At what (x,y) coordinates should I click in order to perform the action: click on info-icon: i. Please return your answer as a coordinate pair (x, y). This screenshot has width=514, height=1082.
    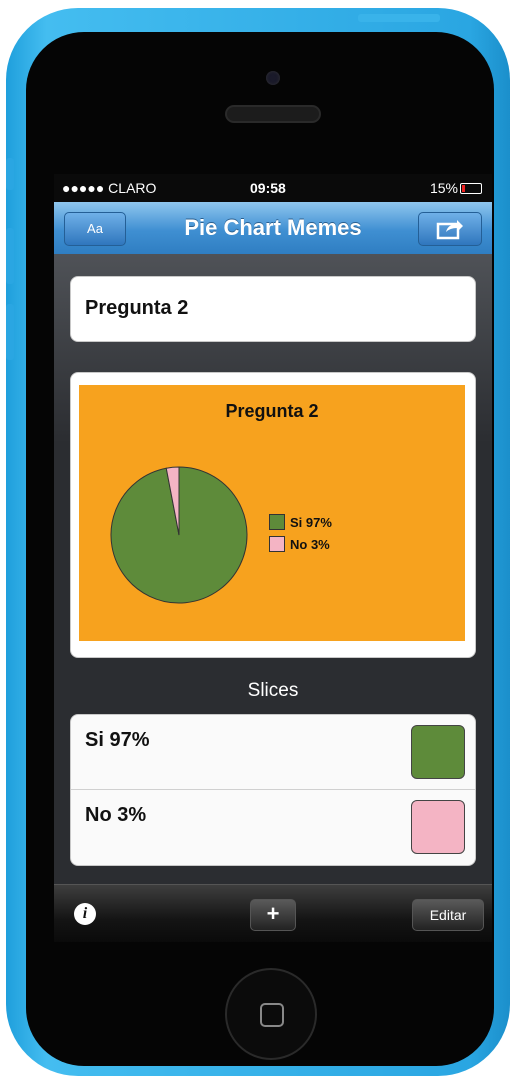
    Looking at the image, I should click on (85, 914).